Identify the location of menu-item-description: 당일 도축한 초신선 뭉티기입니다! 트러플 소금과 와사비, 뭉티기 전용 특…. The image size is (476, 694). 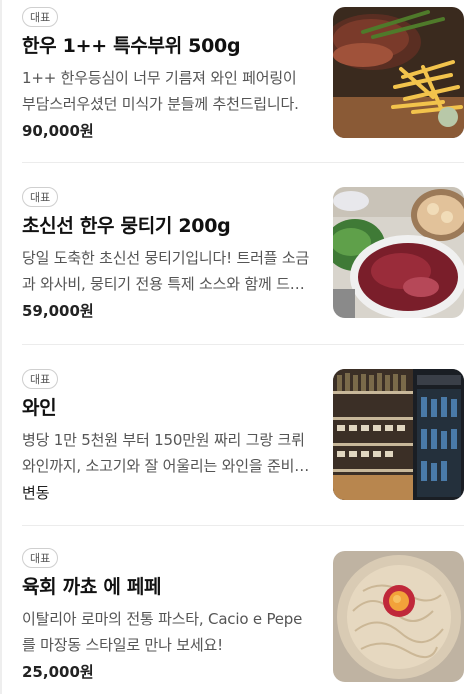
(166, 271).